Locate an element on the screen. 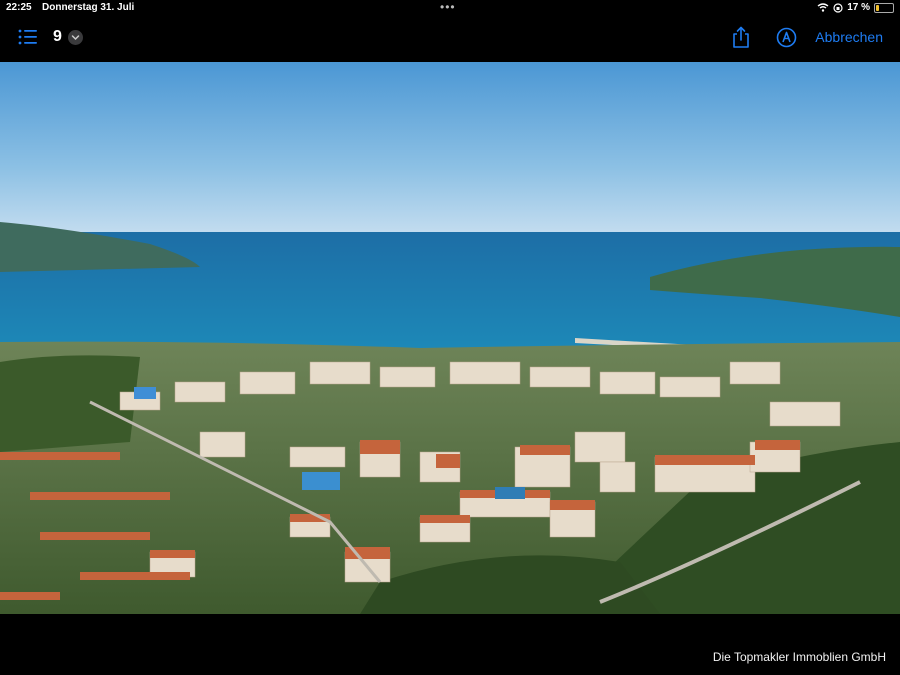 The image size is (900, 675). share-icon is located at coordinates (741, 37).